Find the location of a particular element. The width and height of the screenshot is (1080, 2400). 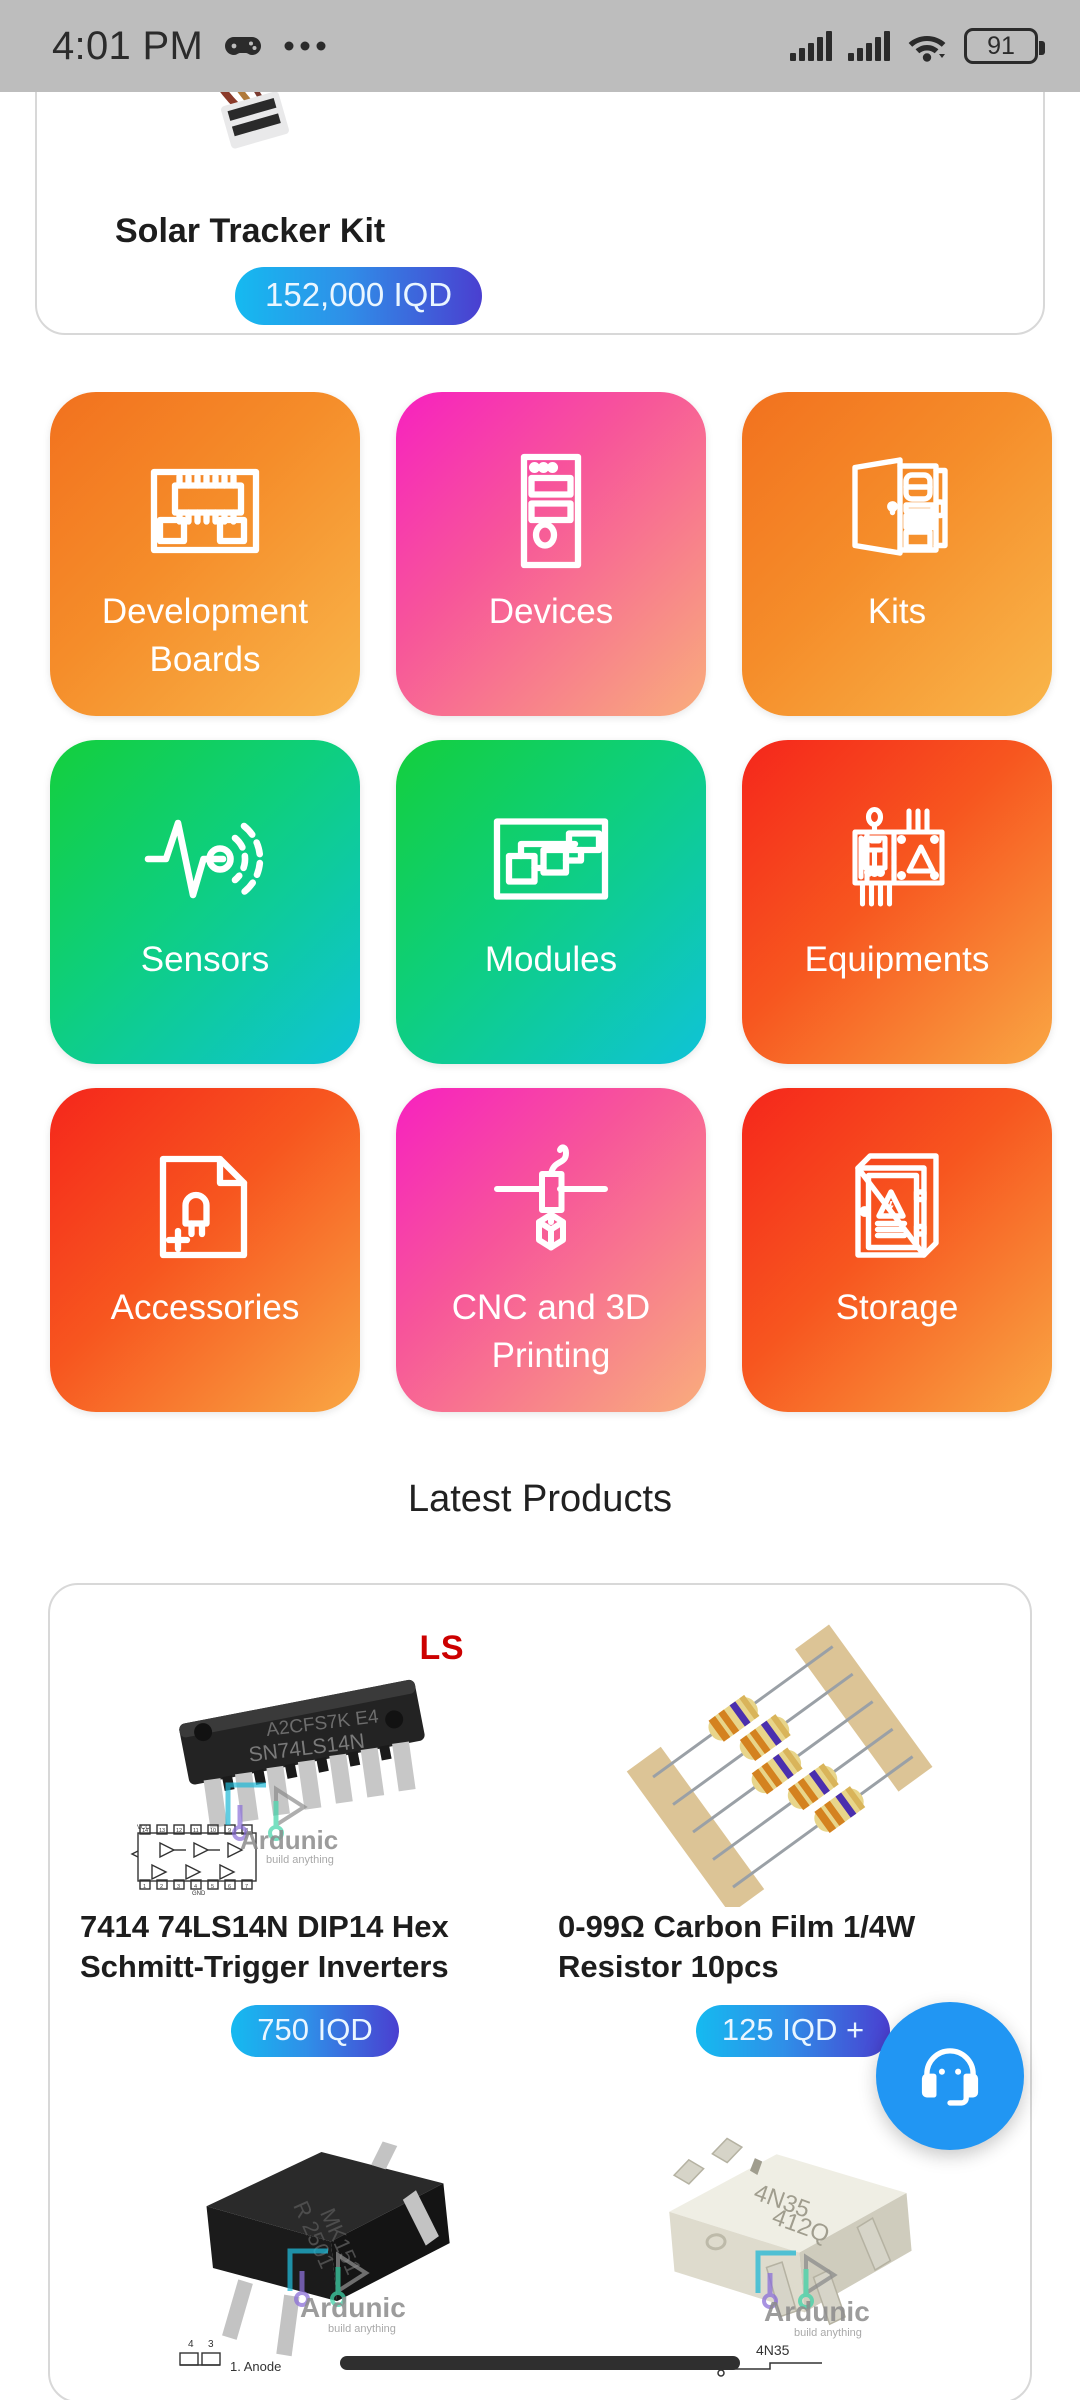

price-pill: 125 IQD + is located at coordinates (793, 2031).